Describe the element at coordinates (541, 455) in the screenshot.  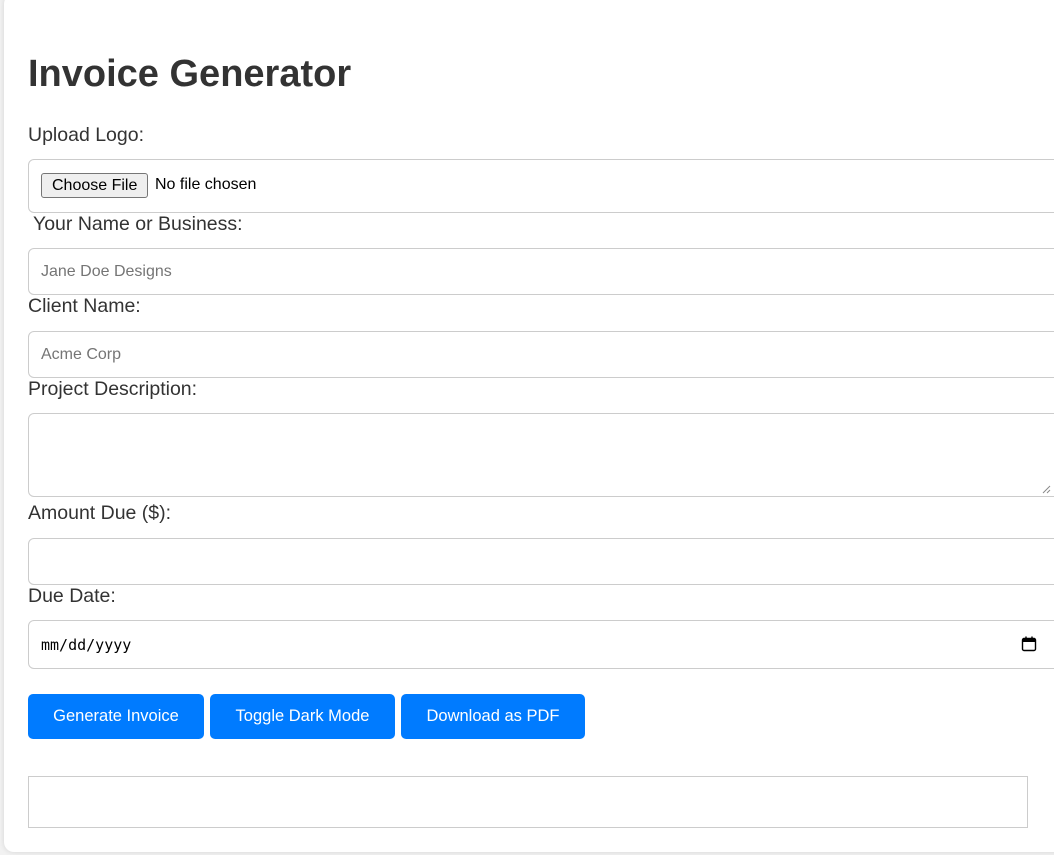
I see `project-description-textarea` at that location.